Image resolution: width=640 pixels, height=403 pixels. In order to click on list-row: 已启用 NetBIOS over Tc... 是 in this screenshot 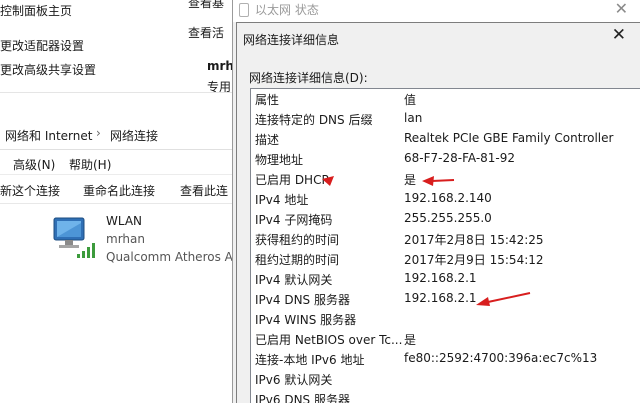, I will do `click(445, 339)`.